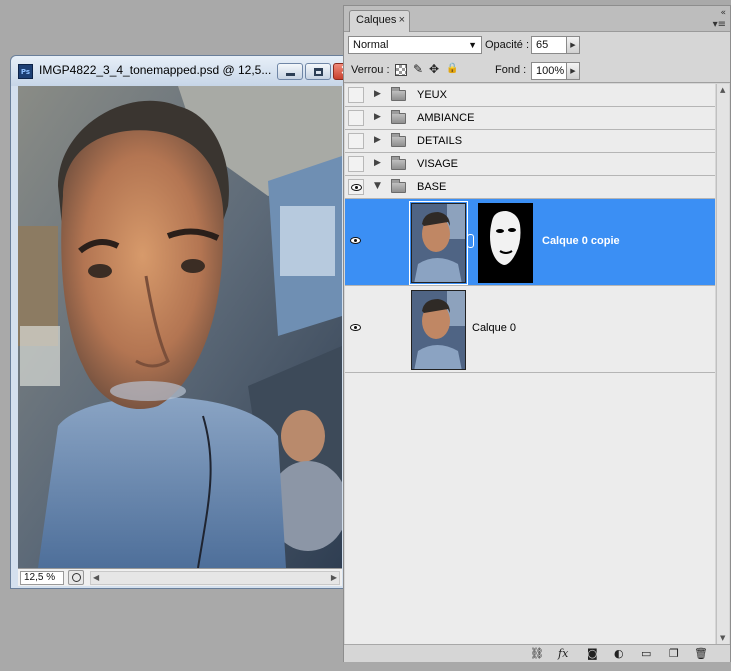 This screenshot has width=731, height=671. I want to click on layer-row-selected: Calque 0 copie, so click(530, 242).